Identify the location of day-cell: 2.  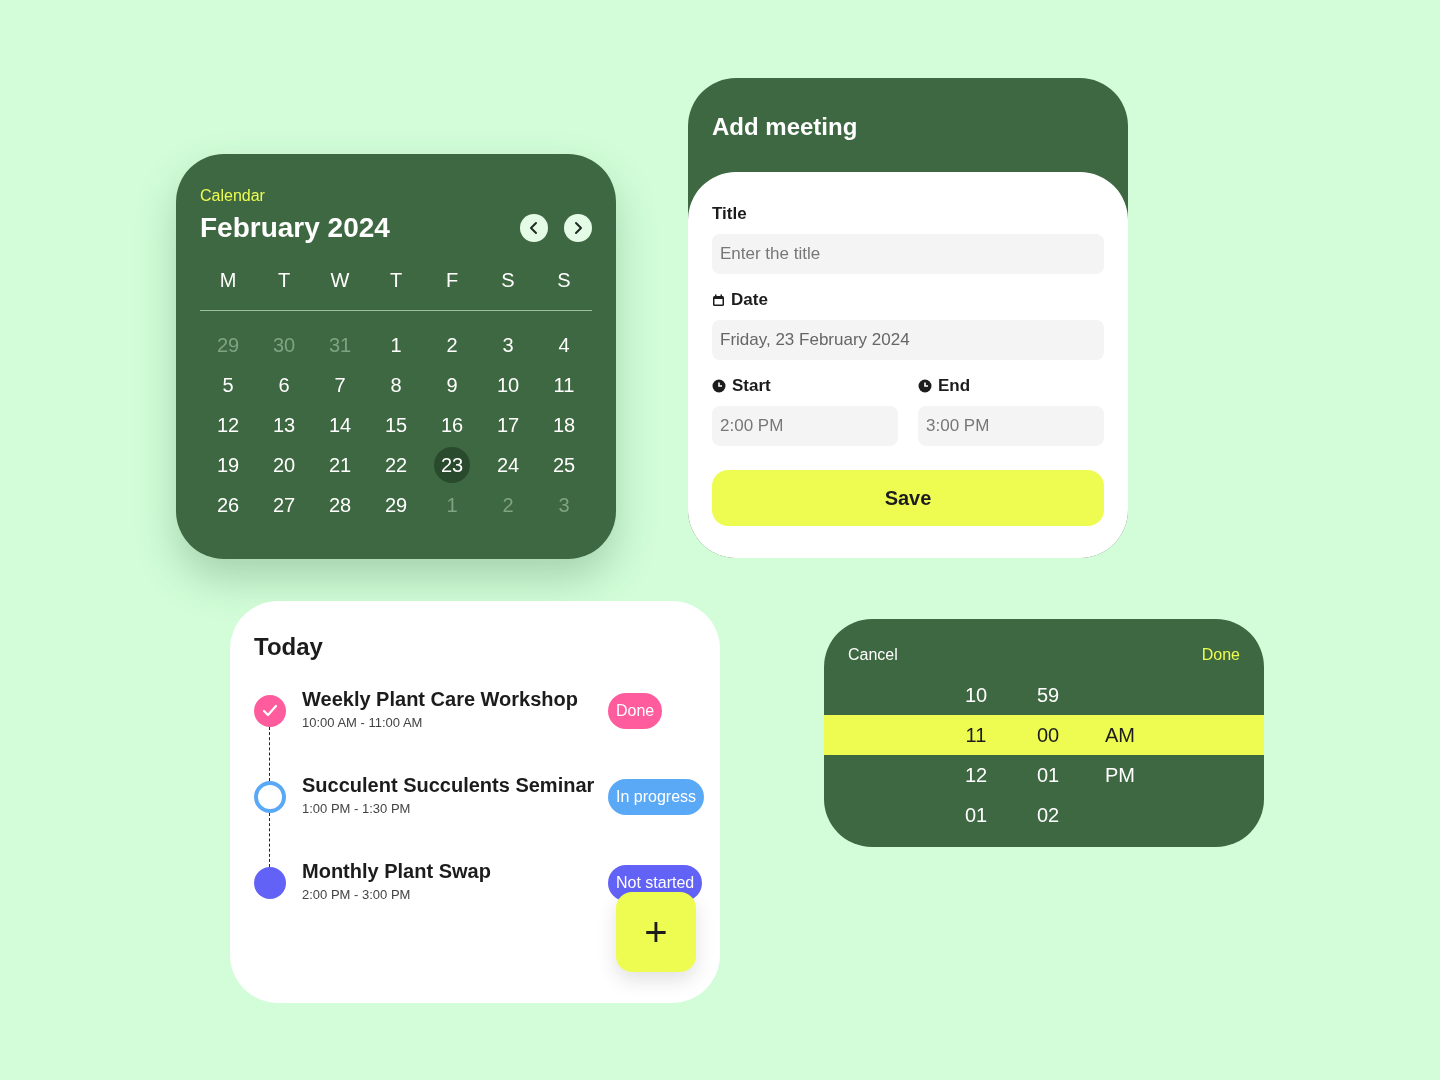
(452, 345).